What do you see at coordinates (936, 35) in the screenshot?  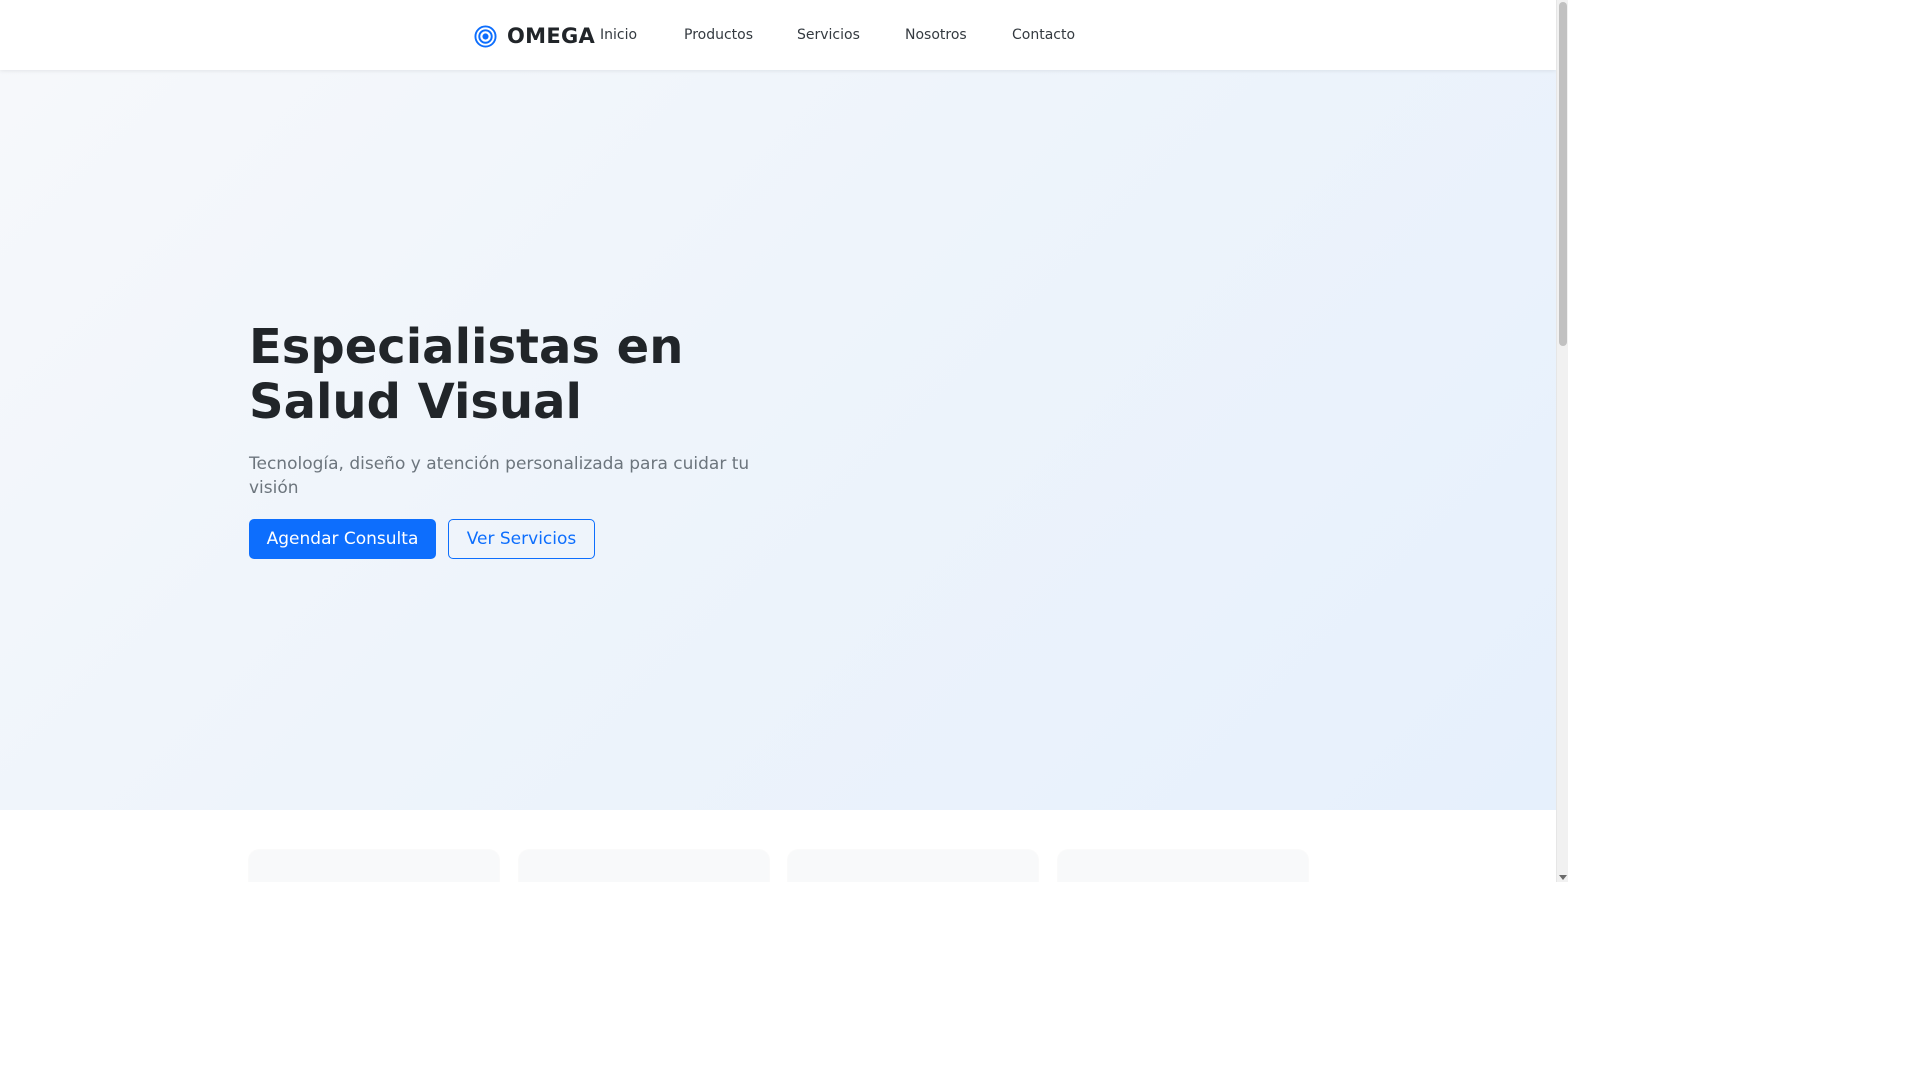 I see `nav-link-nosotros: Nosotros` at bounding box center [936, 35].